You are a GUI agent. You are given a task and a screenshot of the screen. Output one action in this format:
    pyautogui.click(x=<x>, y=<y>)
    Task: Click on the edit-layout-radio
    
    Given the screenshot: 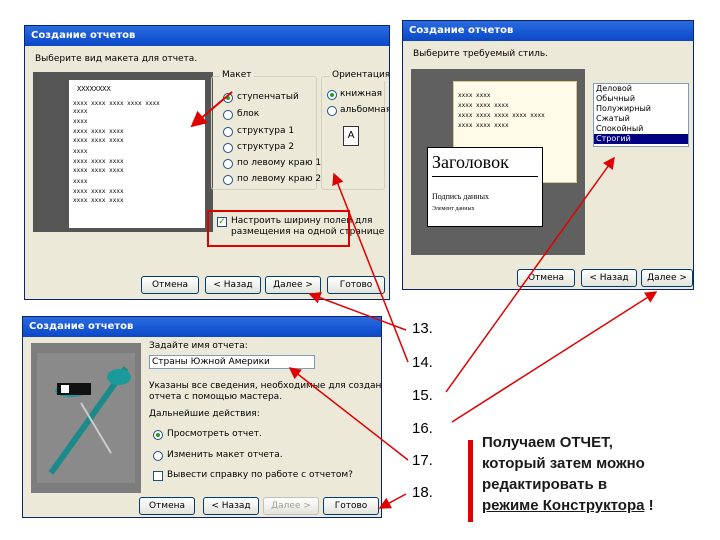 What is the action you would take?
    pyautogui.click(x=158, y=456)
    